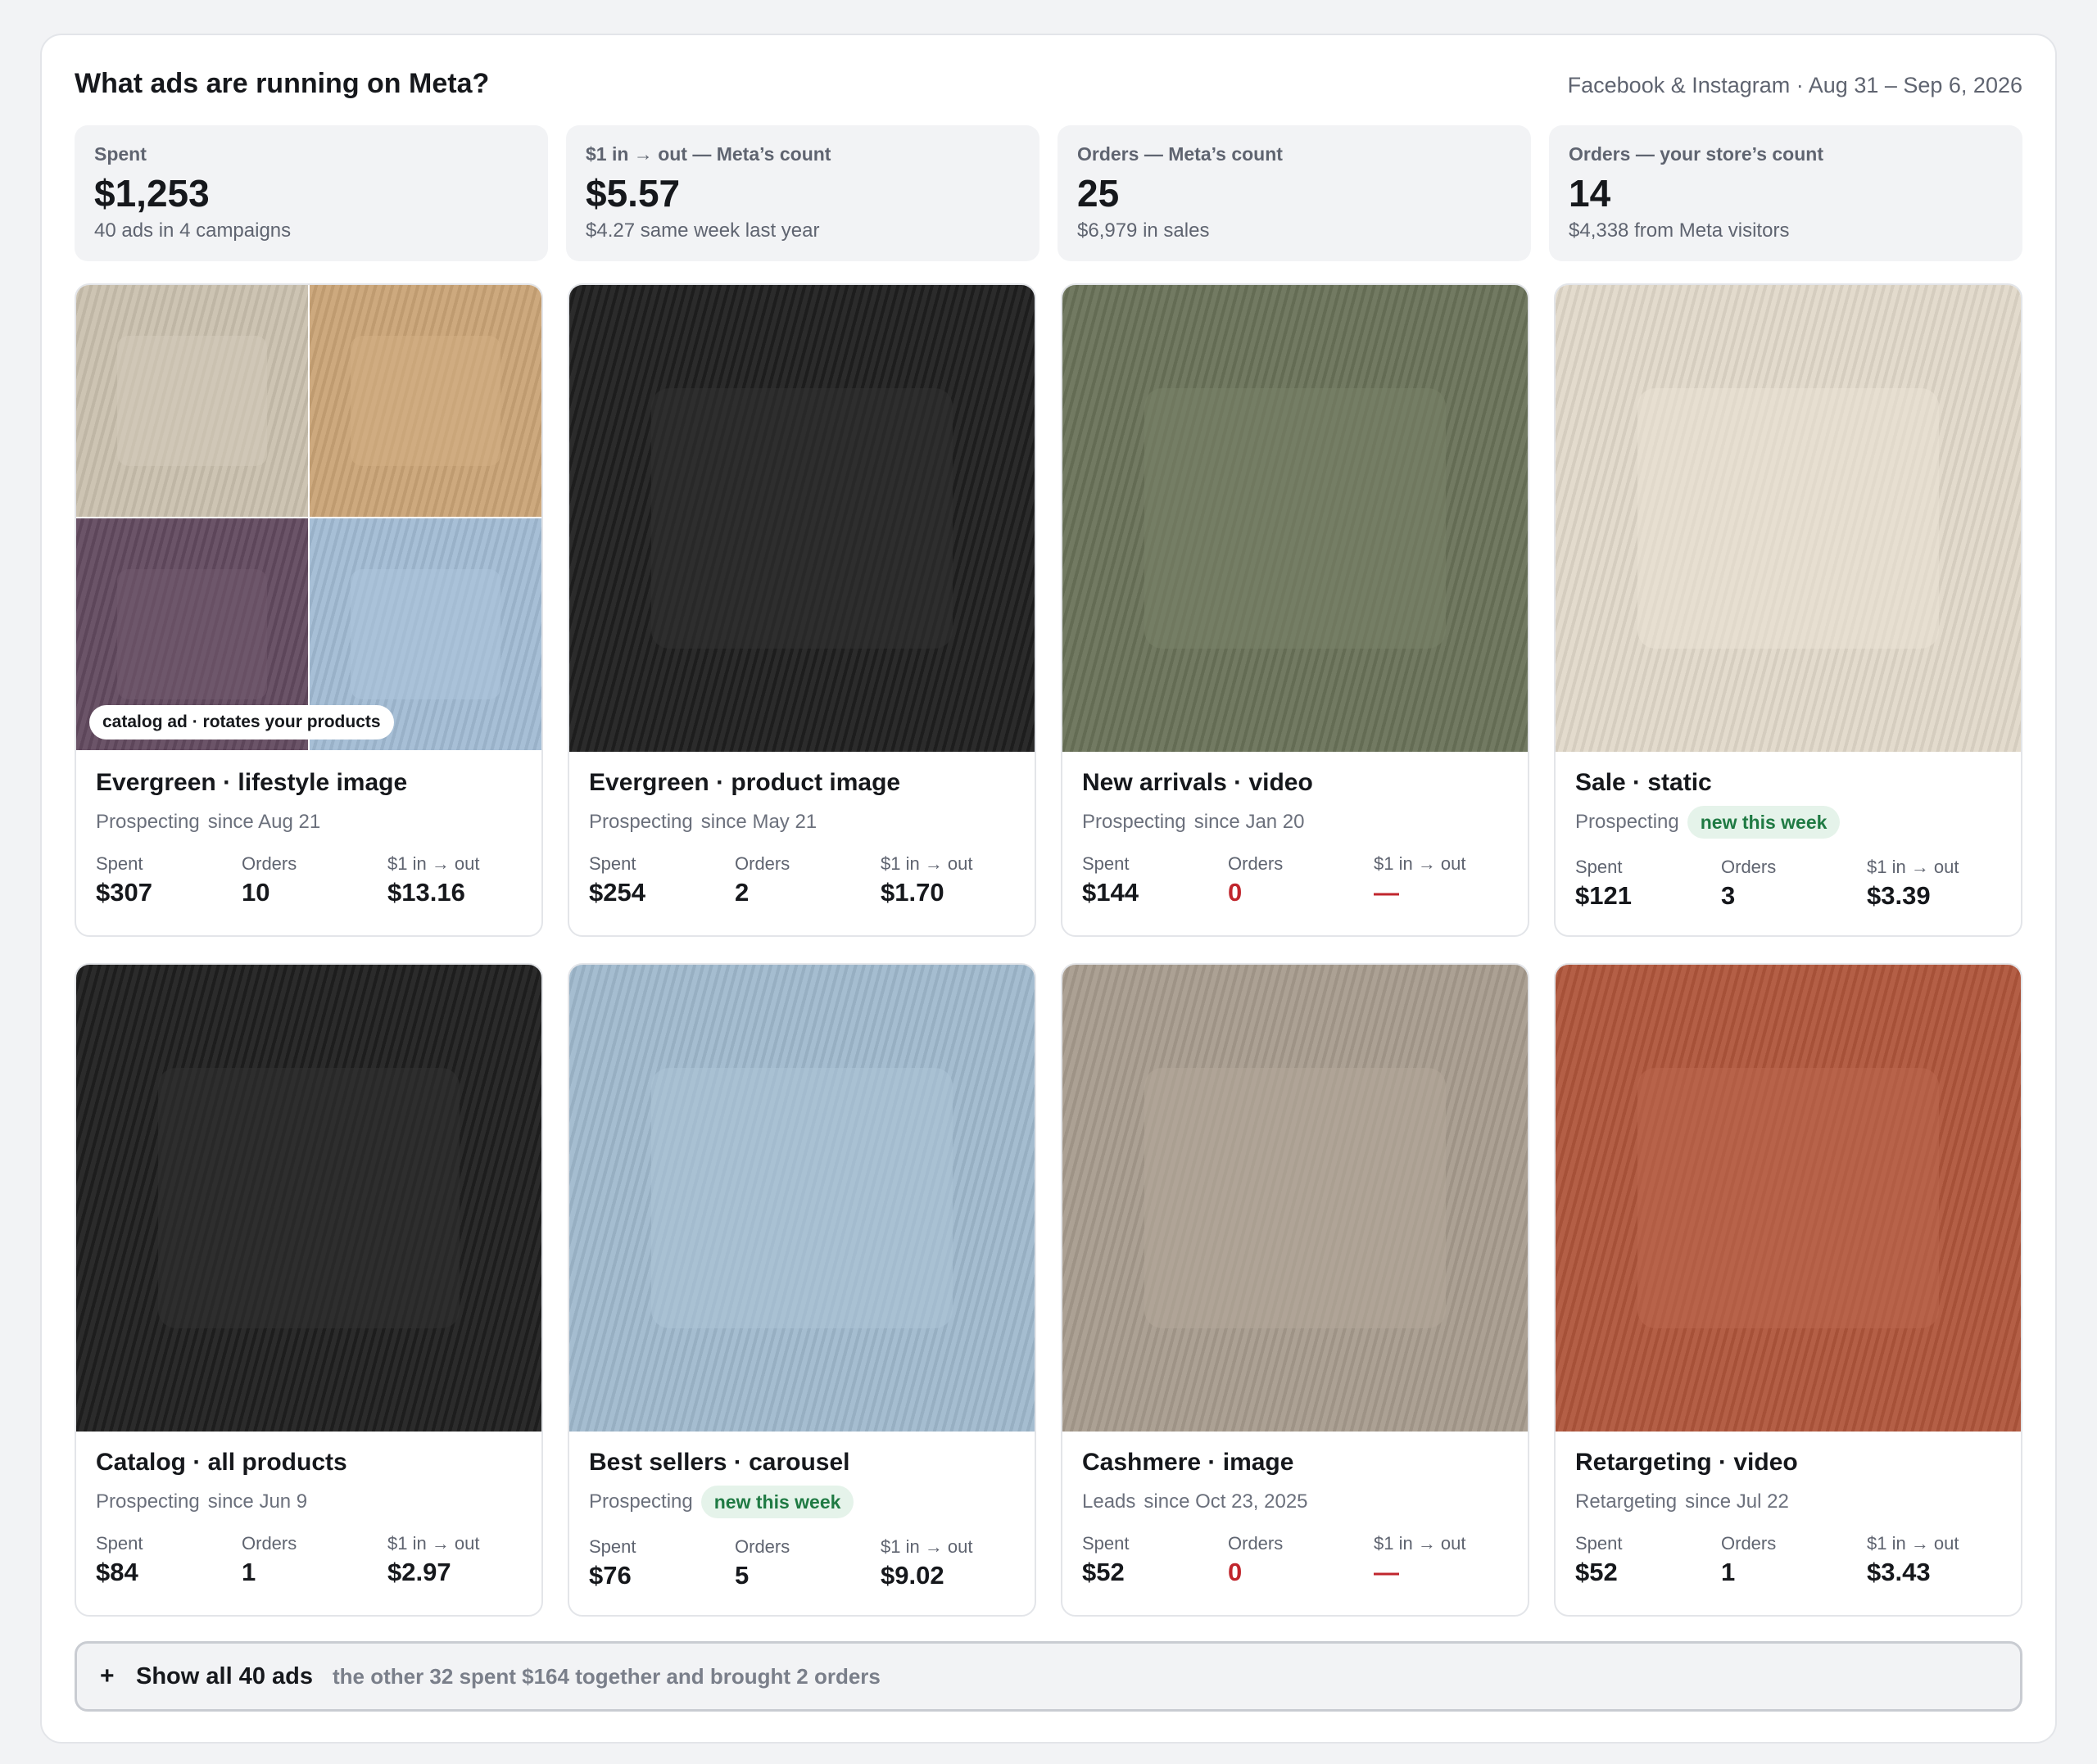 The image size is (2097, 1764). I want to click on ad-audience: Leads, so click(1109, 1501).